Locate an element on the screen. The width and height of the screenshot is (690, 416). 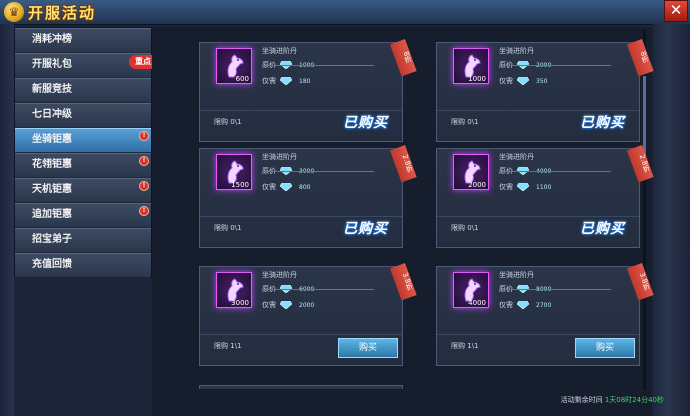
item-count: 3000 is located at coordinates (240, 303).